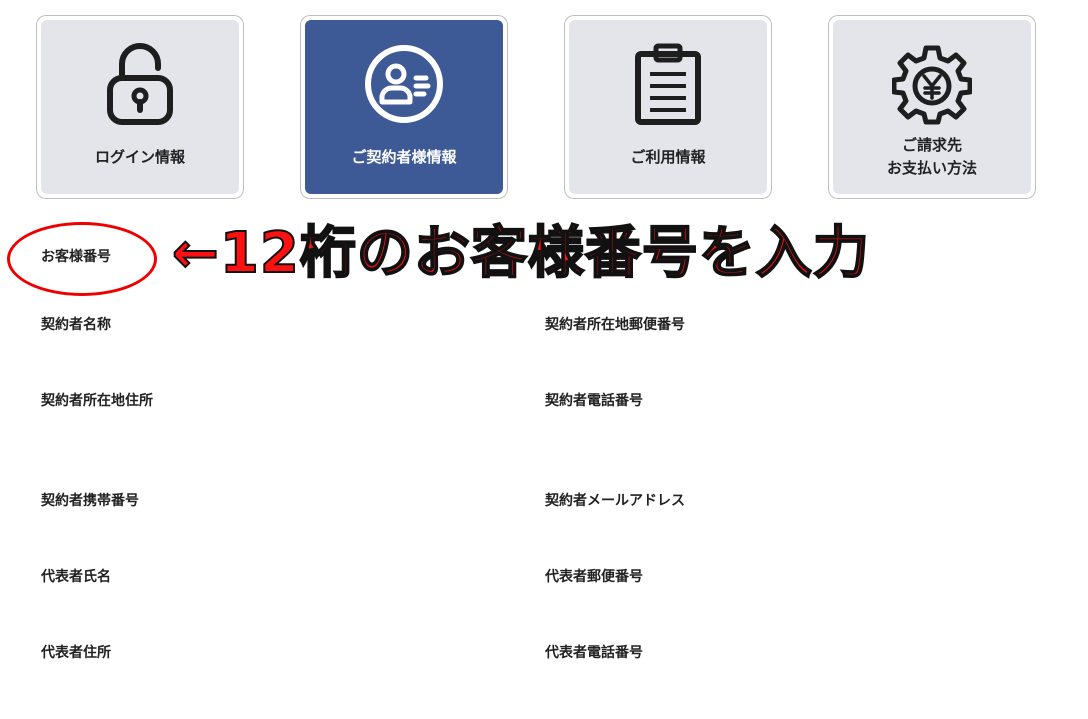 Image resolution: width=1088 pixels, height=719 pixels. Describe the element at coordinates (932, 84) in the screenshot. I see `yen-gear-icon` at that location.